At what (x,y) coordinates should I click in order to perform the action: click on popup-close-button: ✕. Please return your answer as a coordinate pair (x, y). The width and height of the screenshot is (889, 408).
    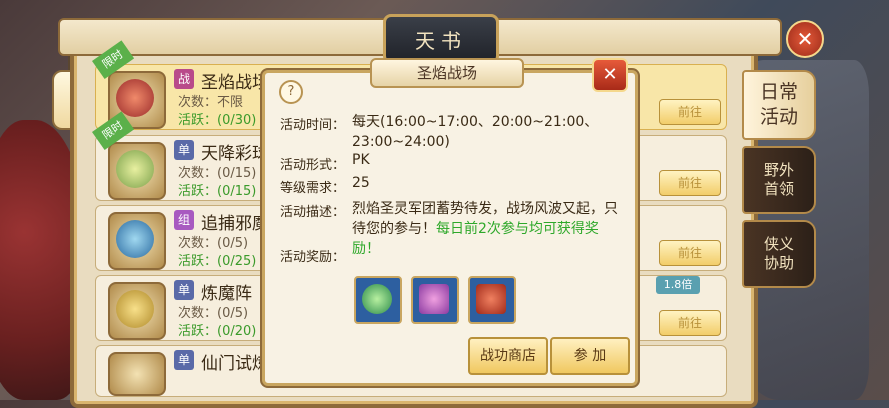
    Looking at the image, I should click on (610, 75).